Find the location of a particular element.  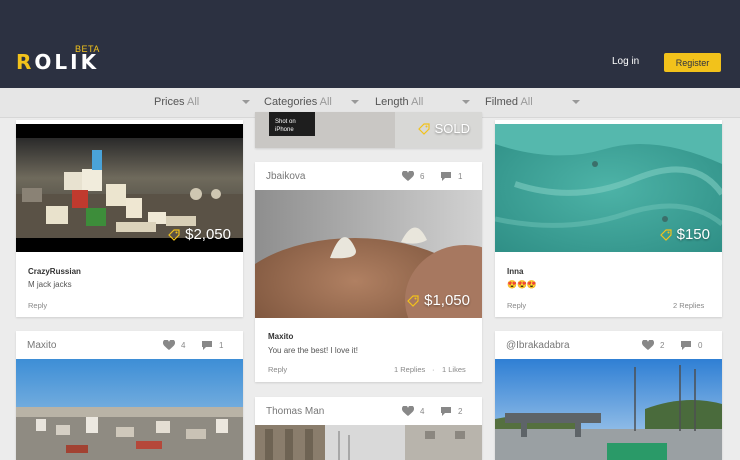

filter-categories: Categories All is located at coordinates (298, 102).